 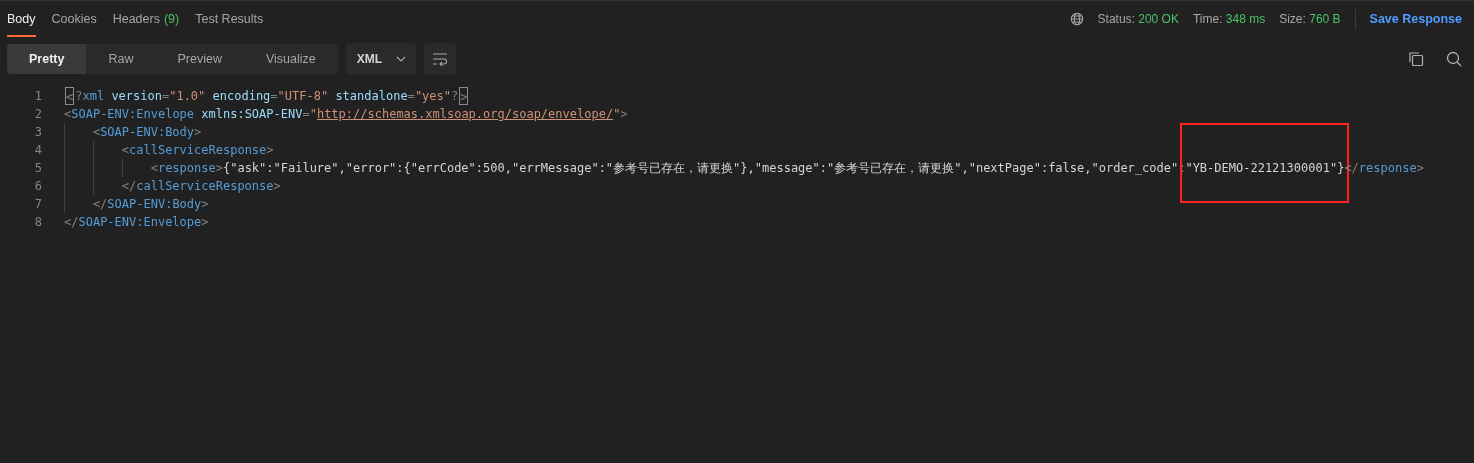 I want to click on code-line: < ?xml version="1.0" encoding="UTF-8" standalone="yes"? >, so click(x=267, y=96).